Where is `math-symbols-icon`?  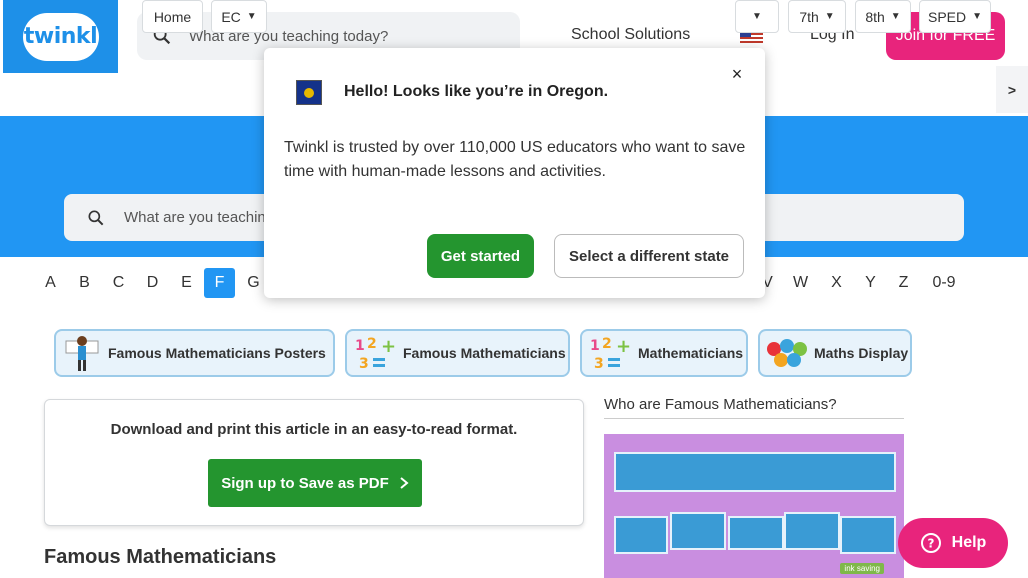
math-symbols-icon is located at coordinates (787, 353).